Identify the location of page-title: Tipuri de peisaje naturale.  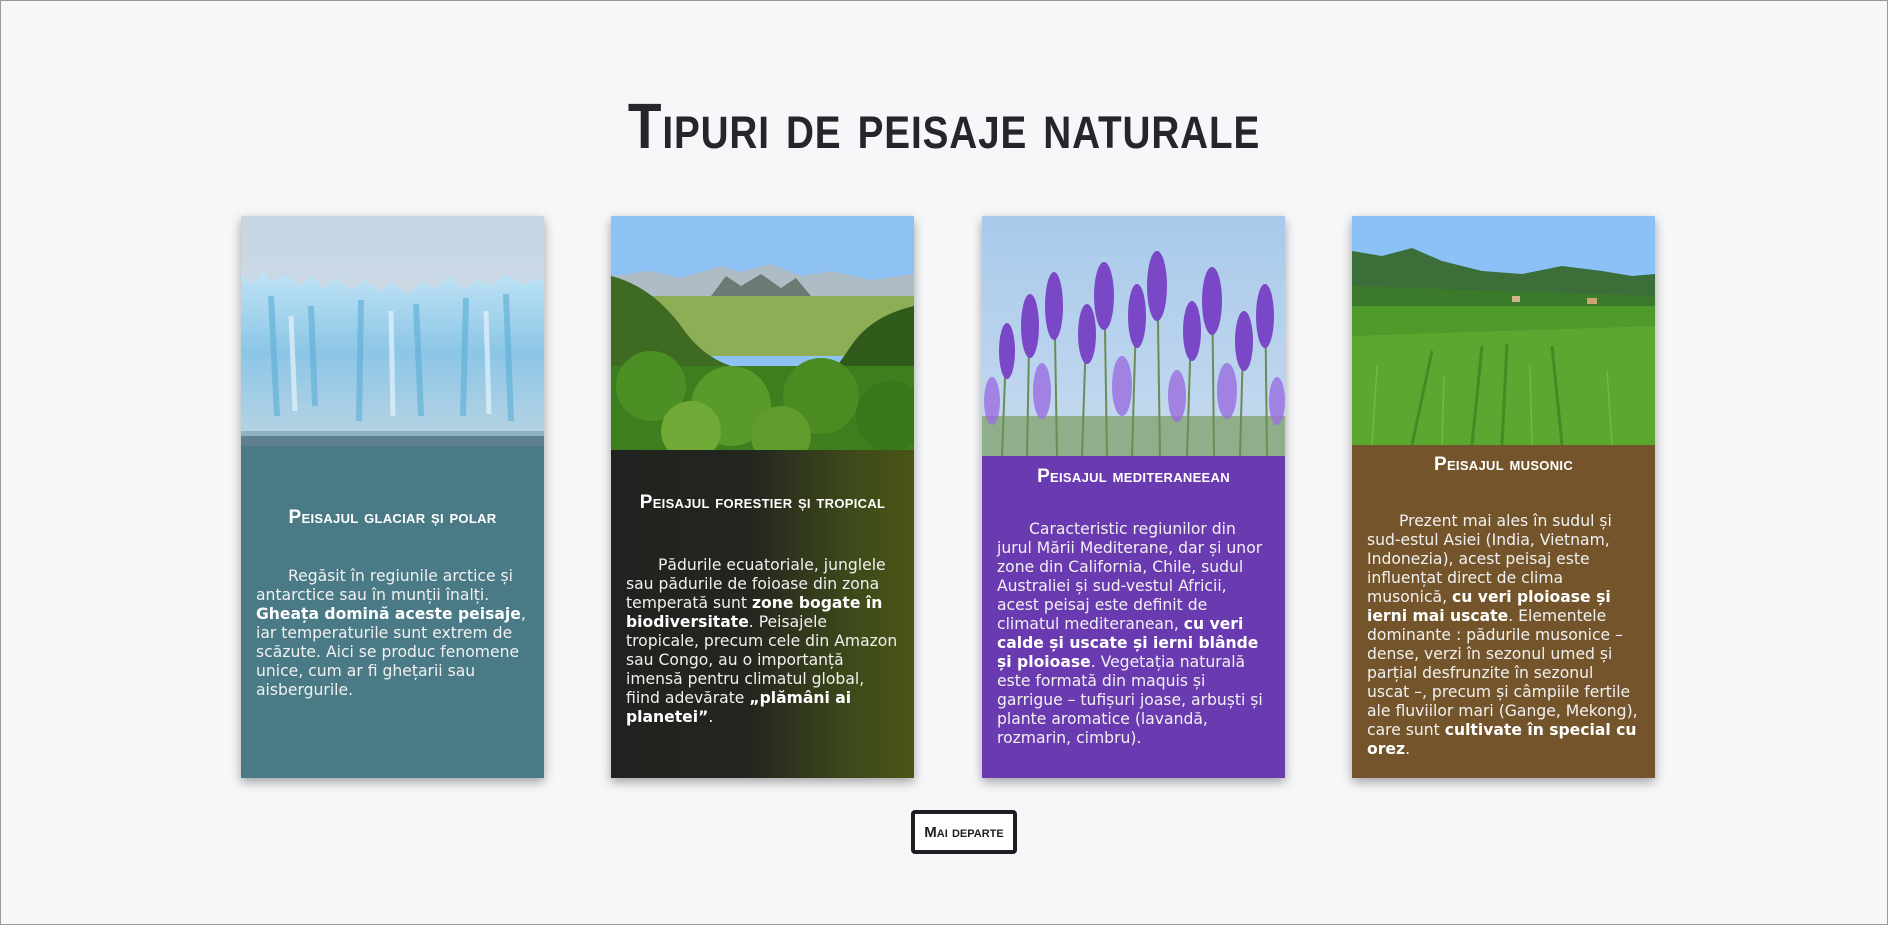
(944, 126).